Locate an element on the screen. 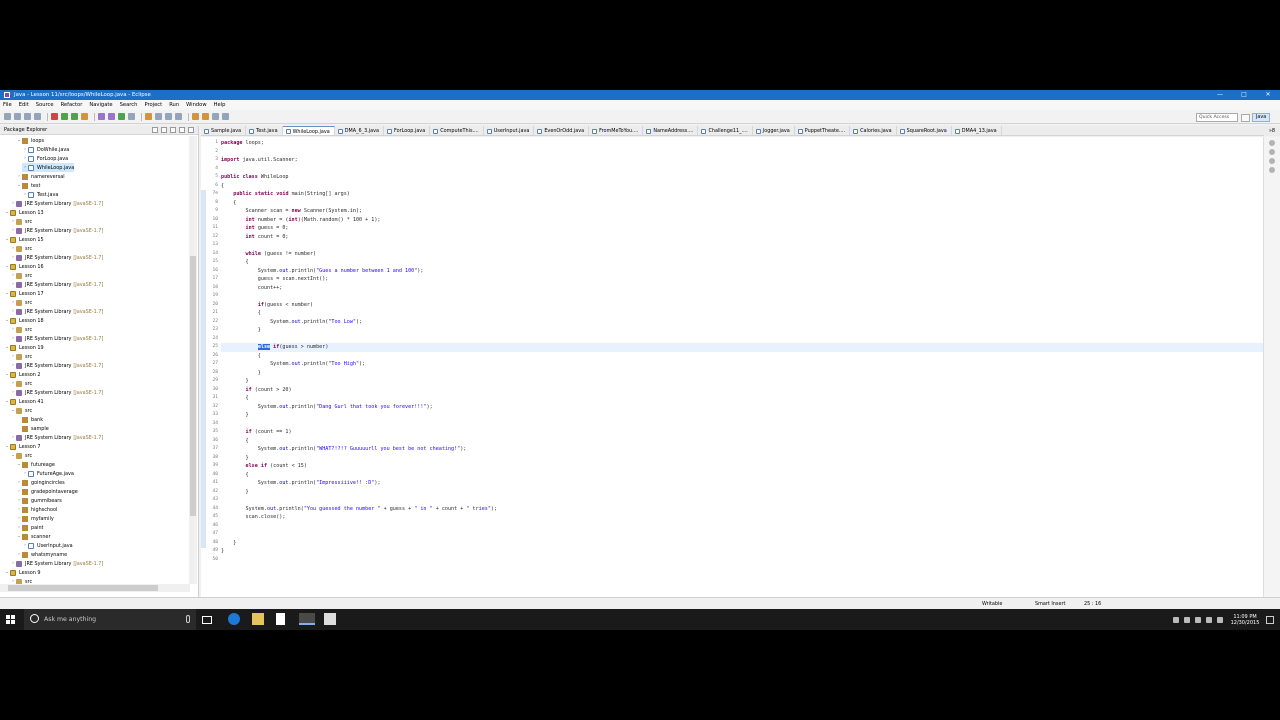 The image size is (1280, 720). eclipse-taskbar-icon is located at coordinates (307, 619).